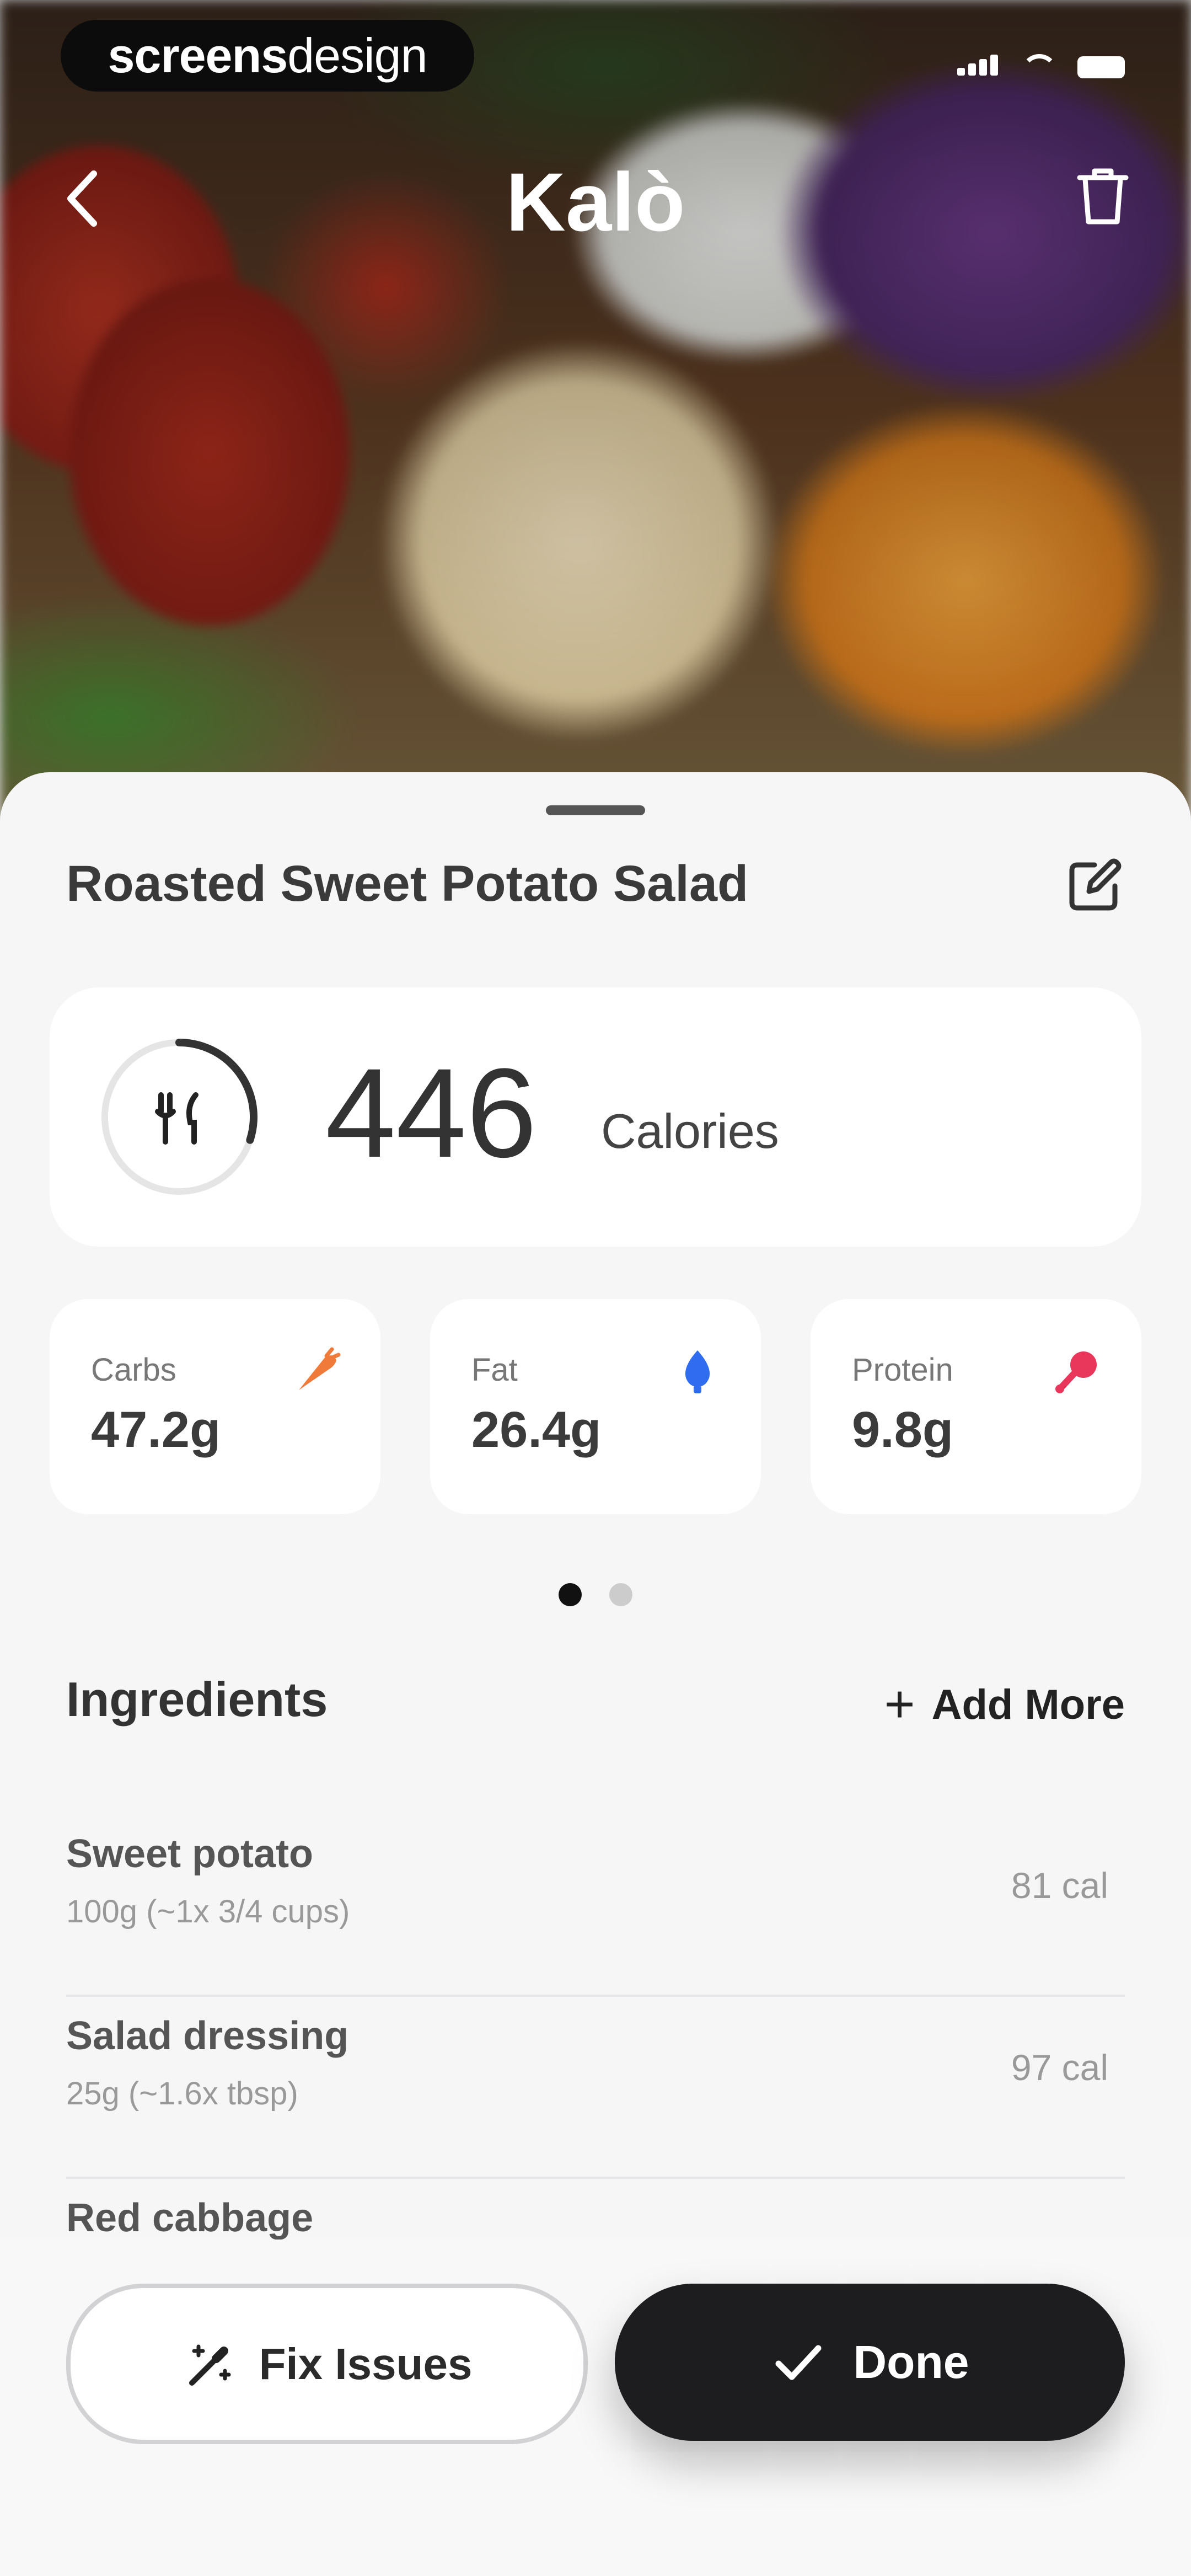 This screenshot has width=1191, height=2576. I want to click on status-bar-icons, so click(1041, 66).